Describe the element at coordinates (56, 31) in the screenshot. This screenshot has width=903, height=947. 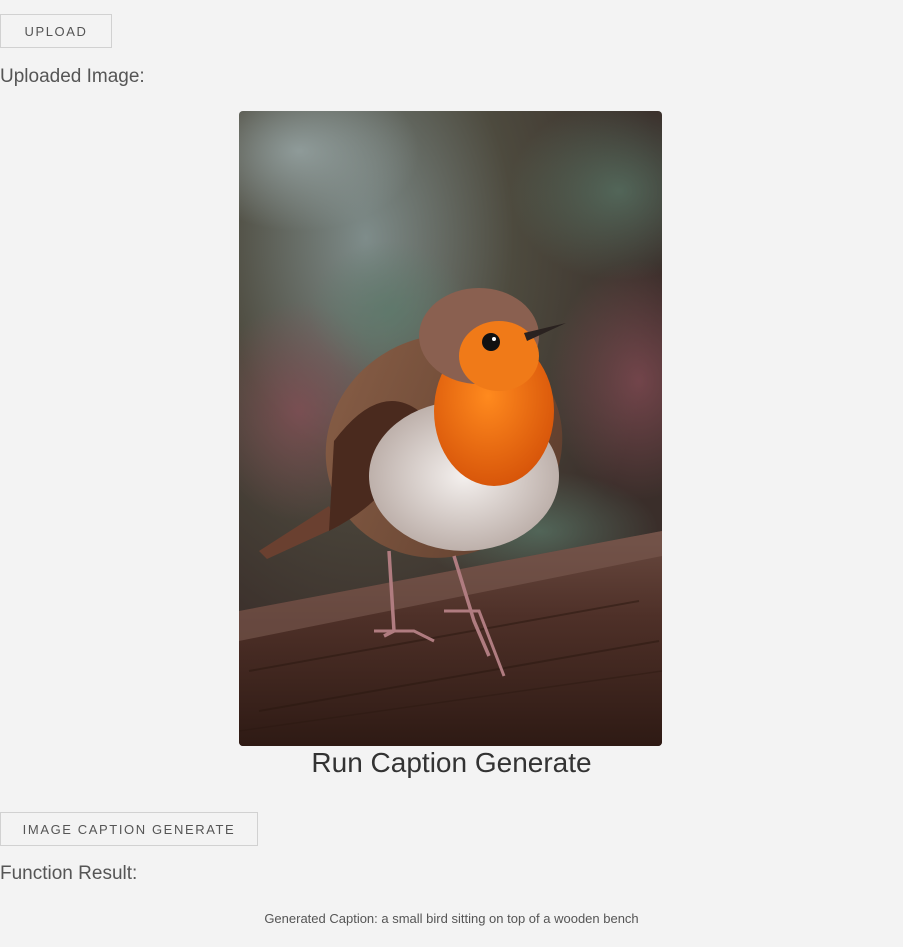
I see `upload-button: UPLOAD` at that location.